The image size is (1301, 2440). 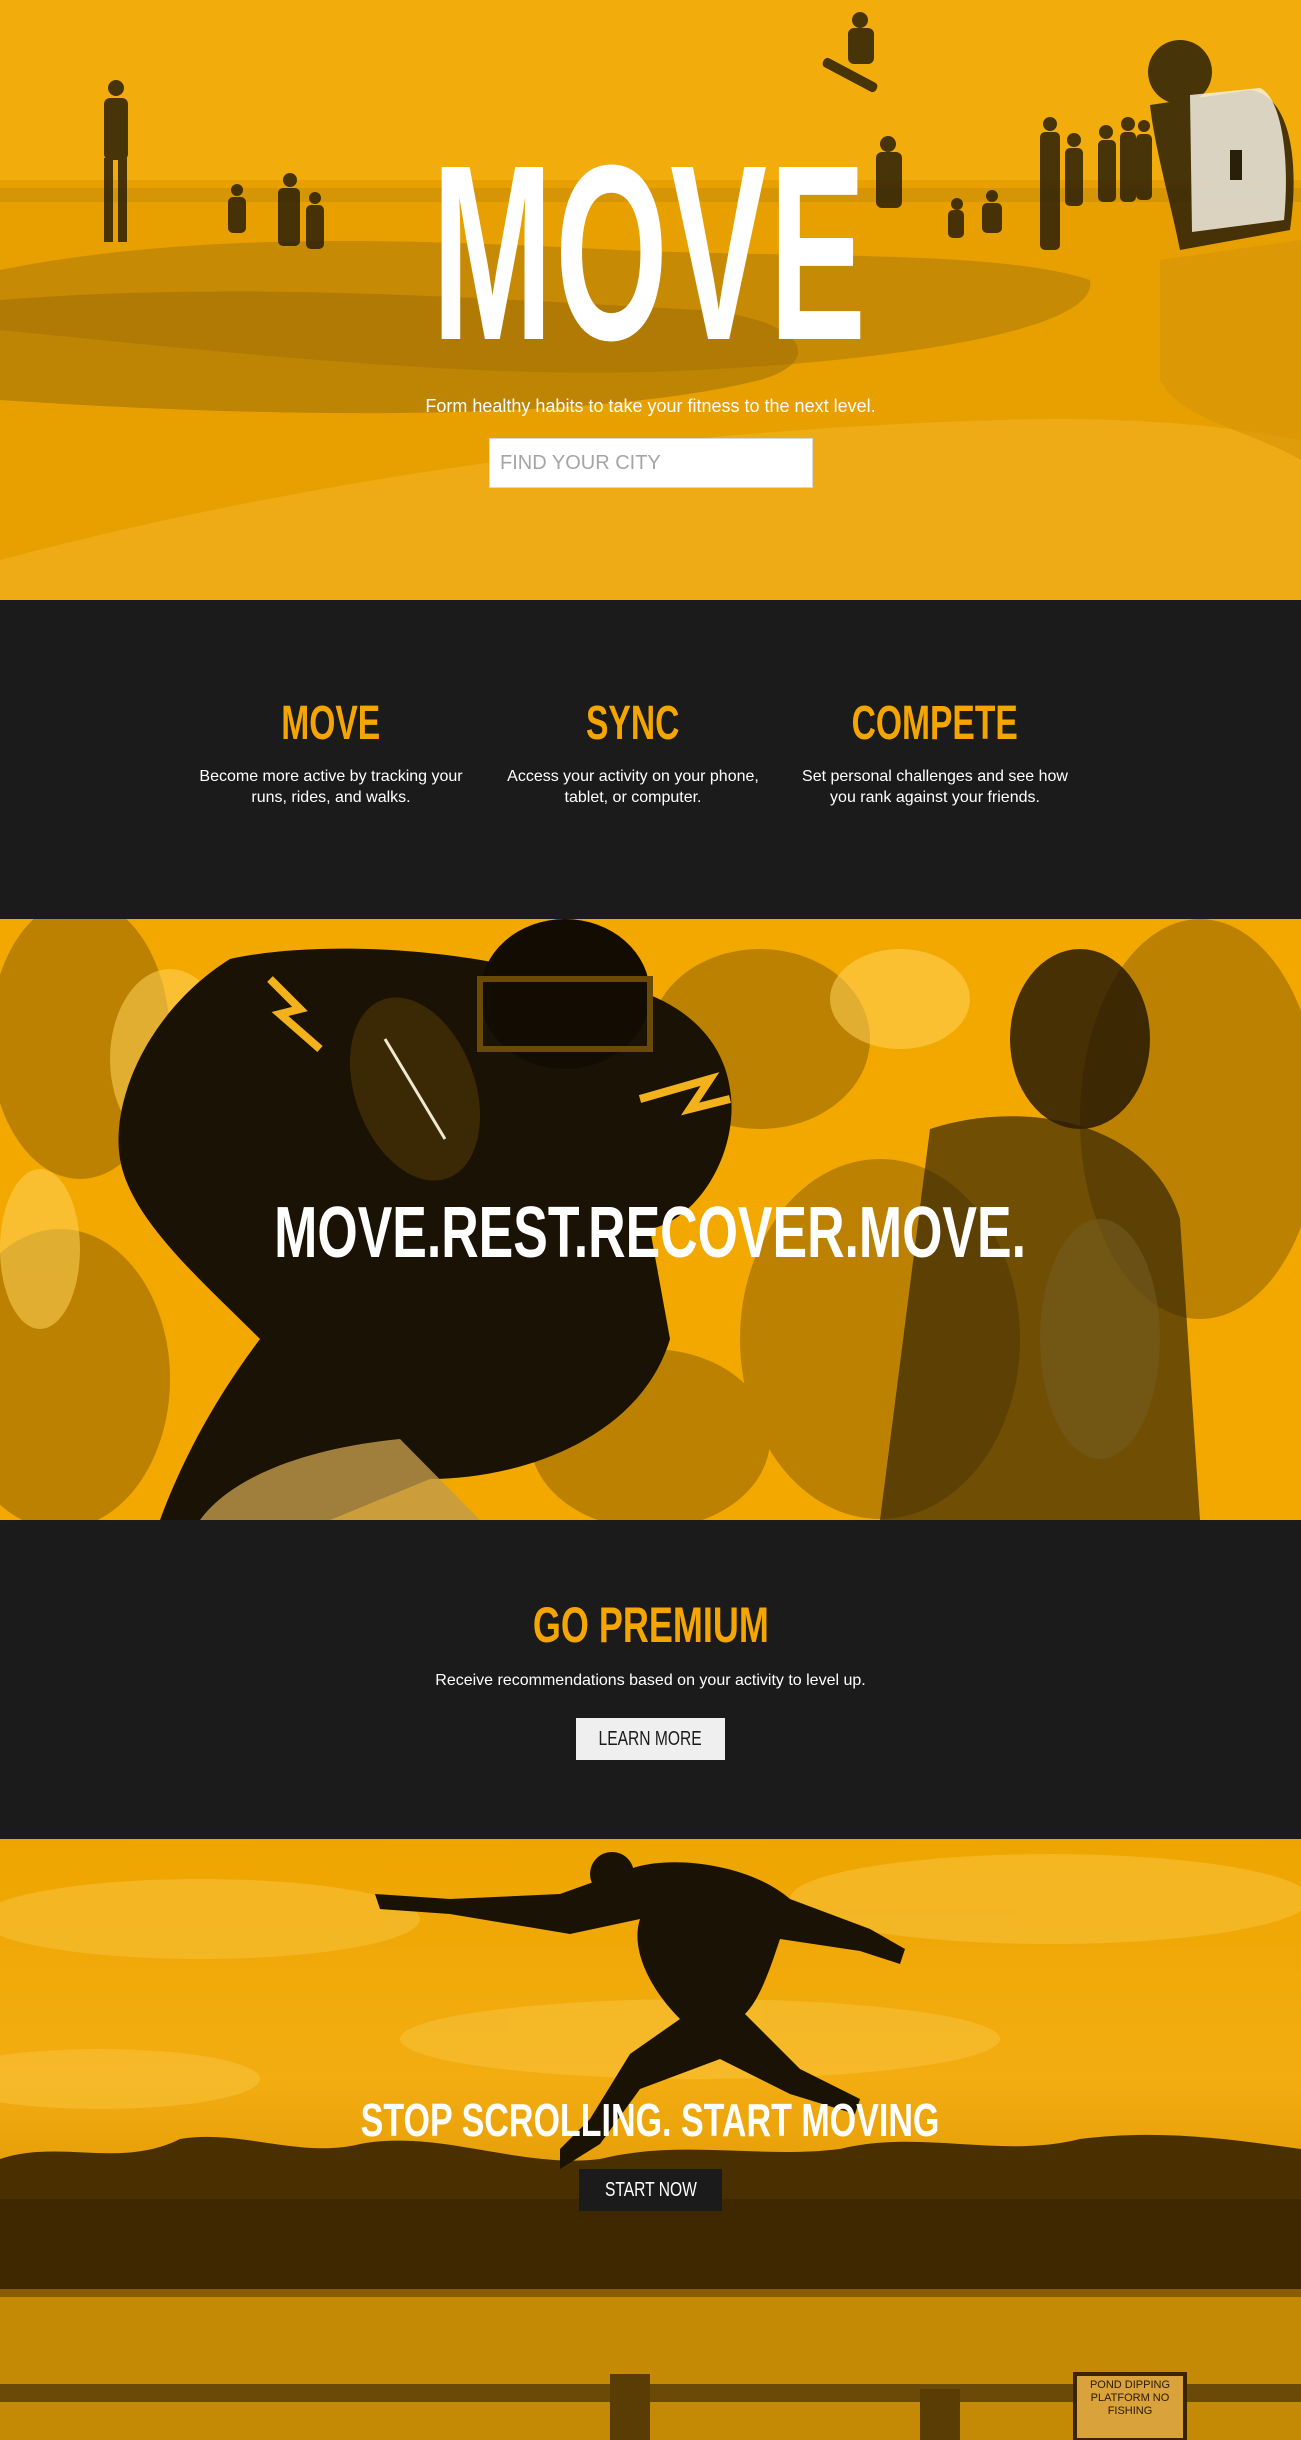 What do you see at coordinates (650, 1625) in the screenshot?
I see `premium-title: GO PREMIUM` at bounding box center [650, 1625].